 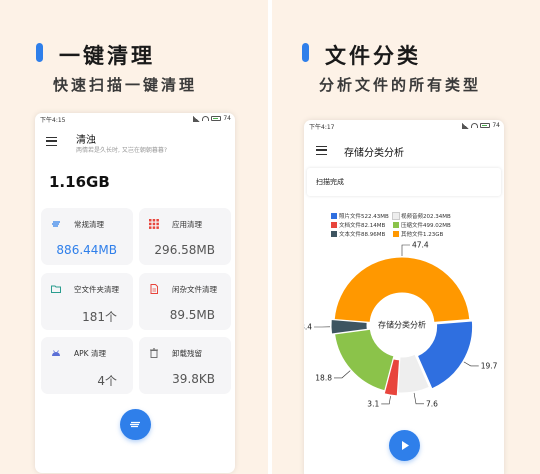 What do you see at coordinates (87, 301) in the screenshot?
I see `card-empty-folder-clean: 空文件夹清理 181个` at bounding box center [87, 301].